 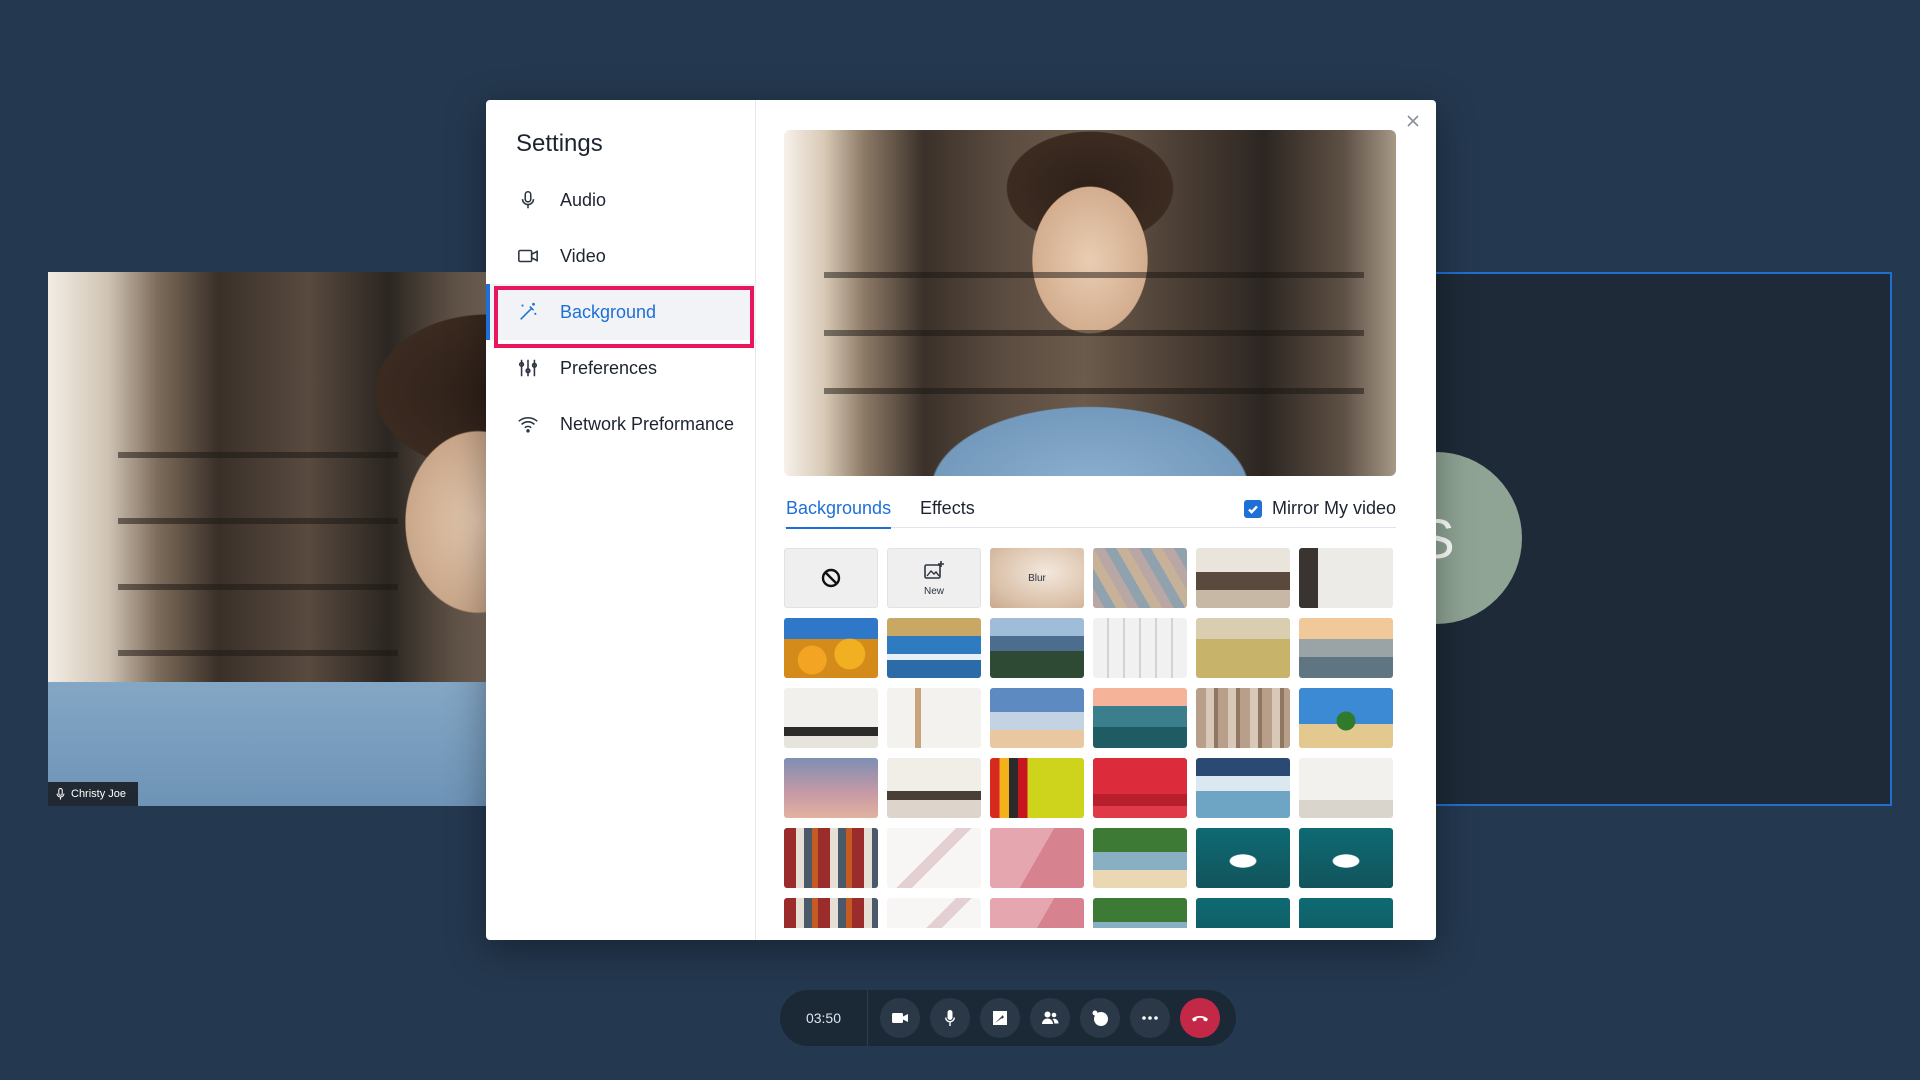 I want to click on no-background-option, so click(x=831, y=578).